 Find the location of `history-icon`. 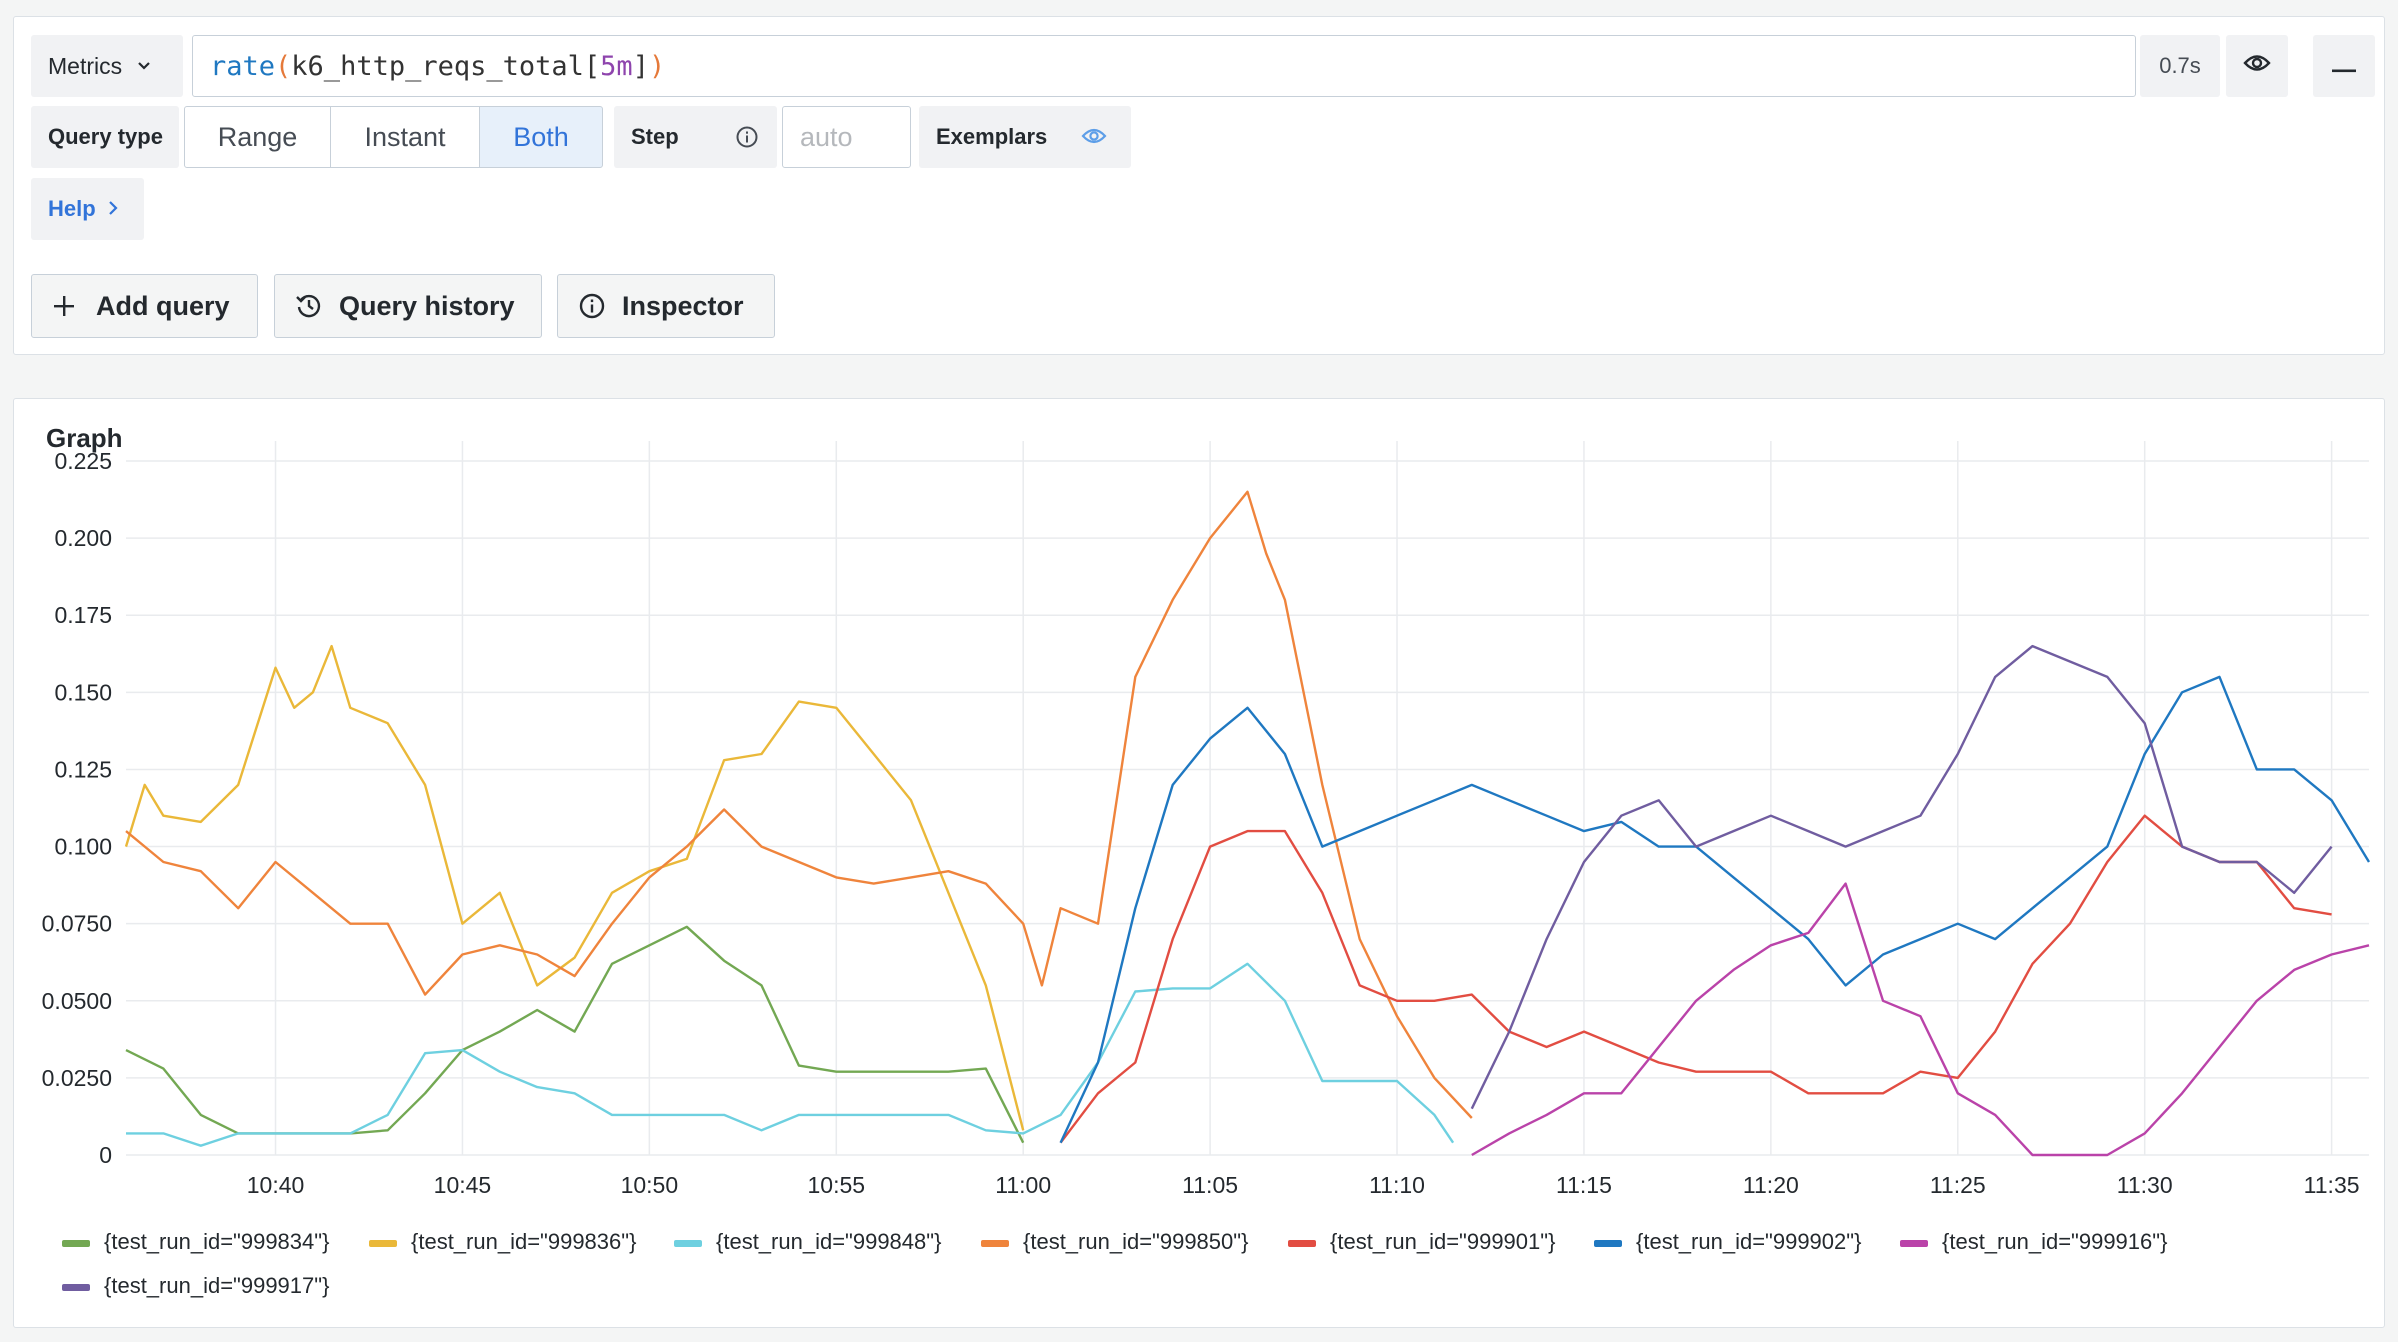

history-icon is located at coordinates (310, 306).